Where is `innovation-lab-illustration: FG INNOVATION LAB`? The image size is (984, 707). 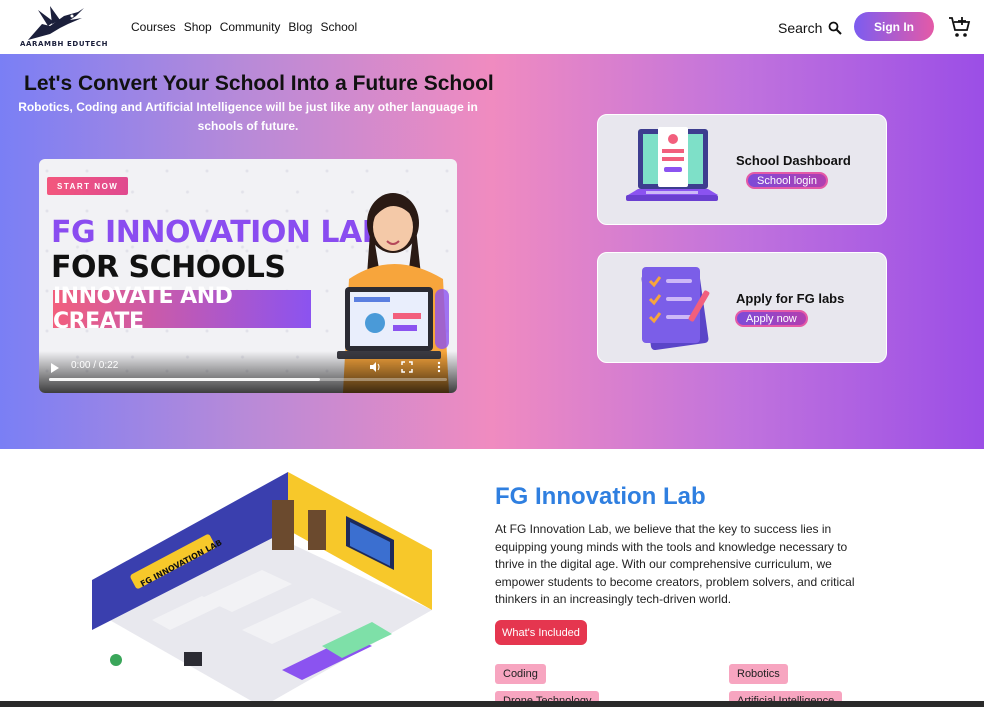 innovation-lab-illustration: FG INNOVATION LAB is located at coordinates (262, 589).